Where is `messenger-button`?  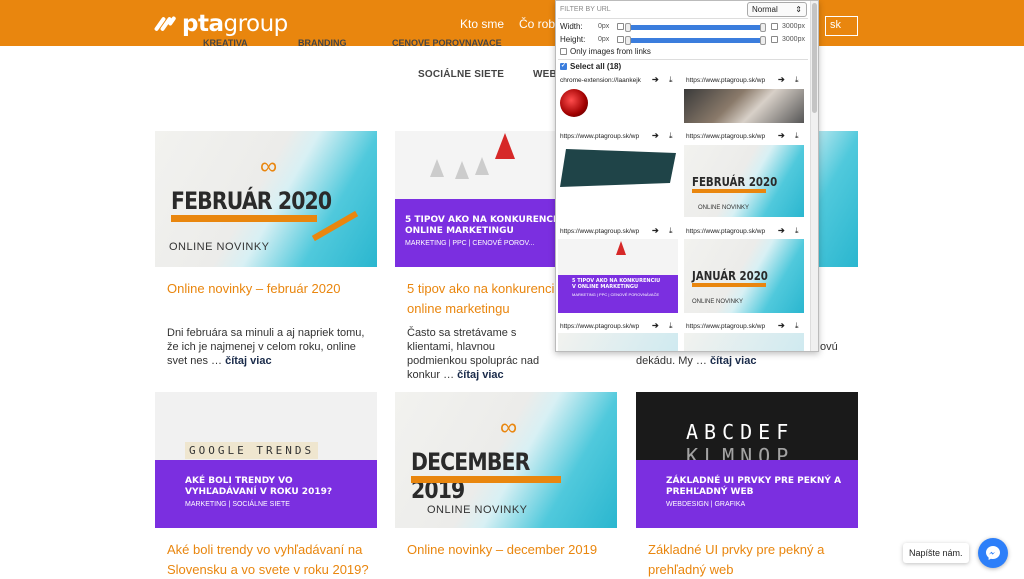 messenger-button is located at coordinates (993, 553).